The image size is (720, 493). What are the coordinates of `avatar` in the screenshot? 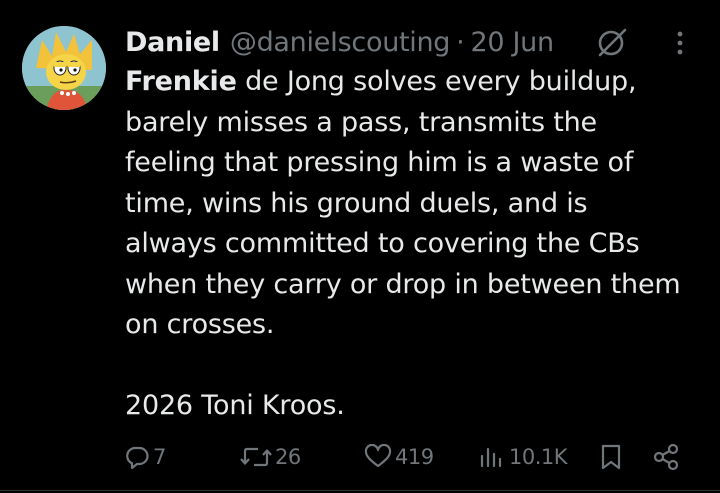 It's located at (64, 68).